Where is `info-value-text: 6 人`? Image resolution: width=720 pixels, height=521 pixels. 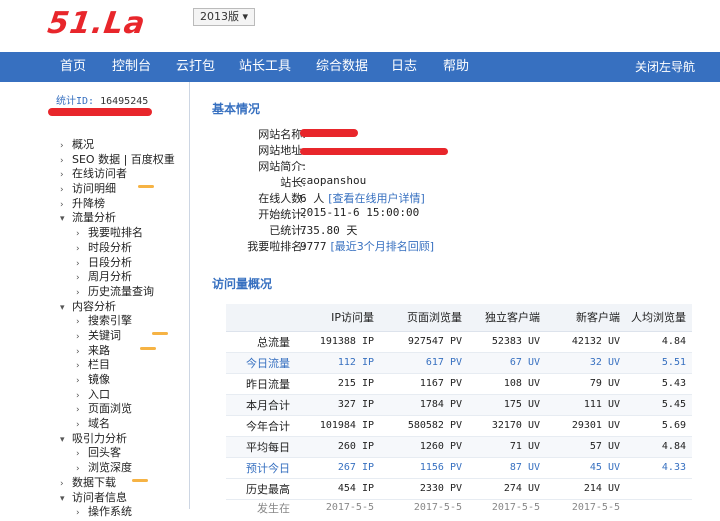
info-value-text: 6 人 is located at coordinates (312, 198).